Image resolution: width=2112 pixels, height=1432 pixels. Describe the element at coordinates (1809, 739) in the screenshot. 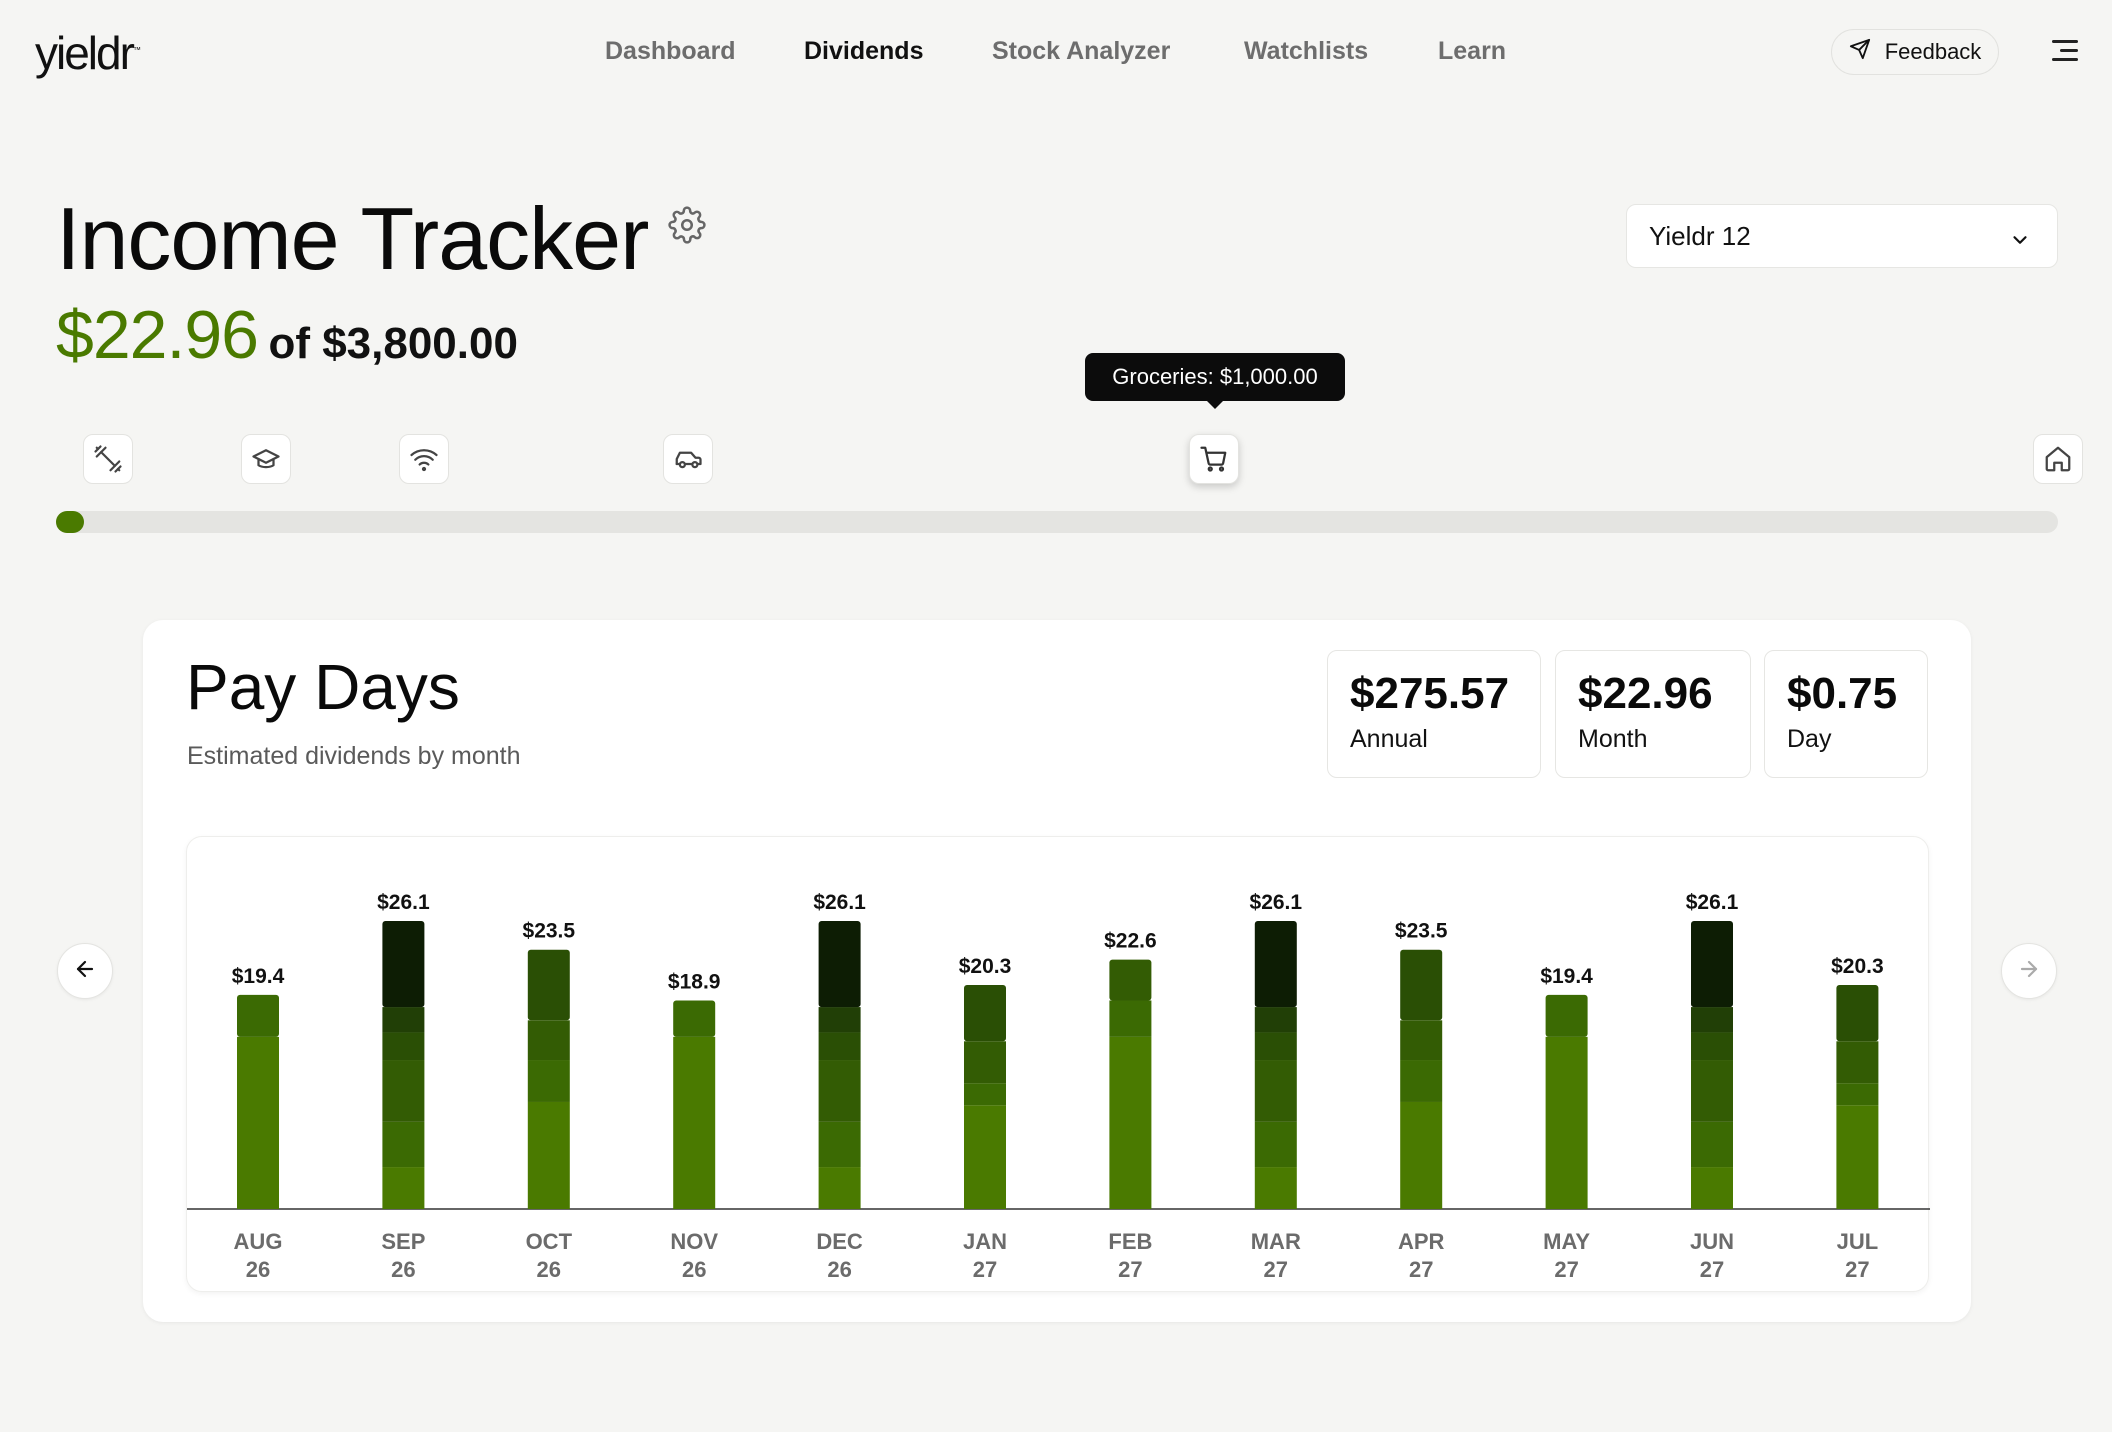

I see `day-label: Day` at that location.